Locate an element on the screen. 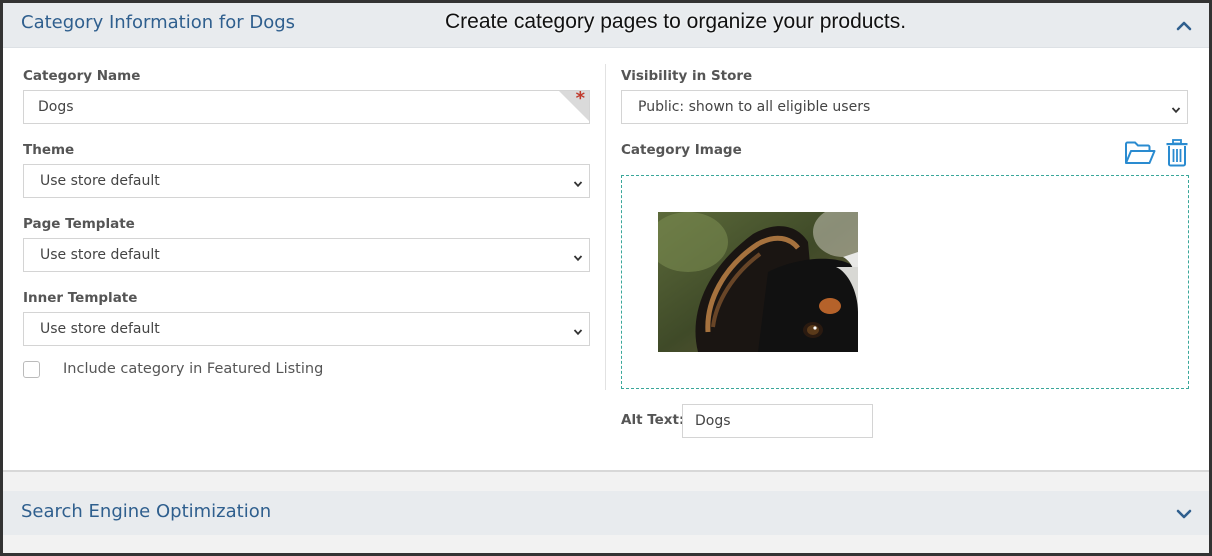 This screenshot has height=556, width=1212. category-name-input: Dogs * is located at coordinates (306, 106).